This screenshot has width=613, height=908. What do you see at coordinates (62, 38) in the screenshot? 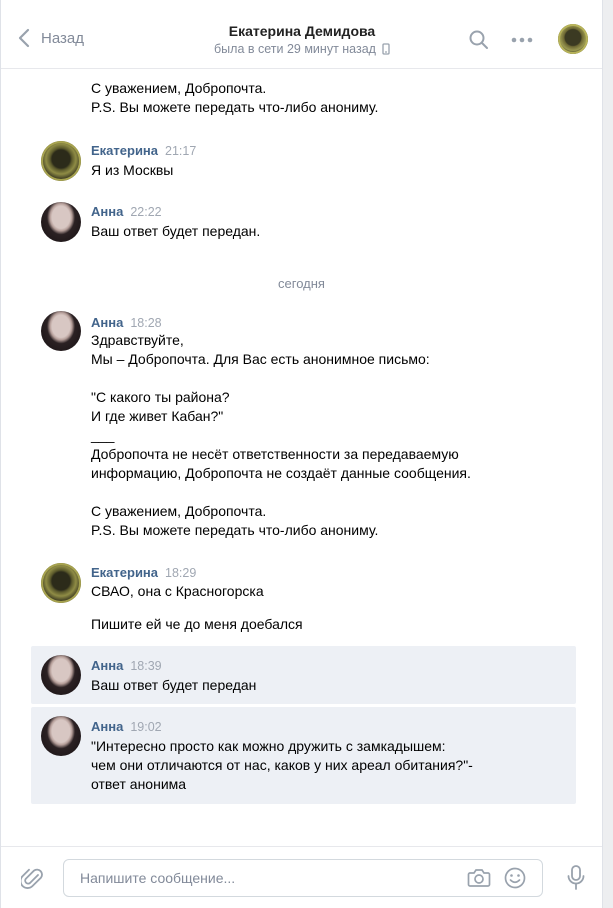
I see `back-label: Назад` at bounding box center [62, 38].